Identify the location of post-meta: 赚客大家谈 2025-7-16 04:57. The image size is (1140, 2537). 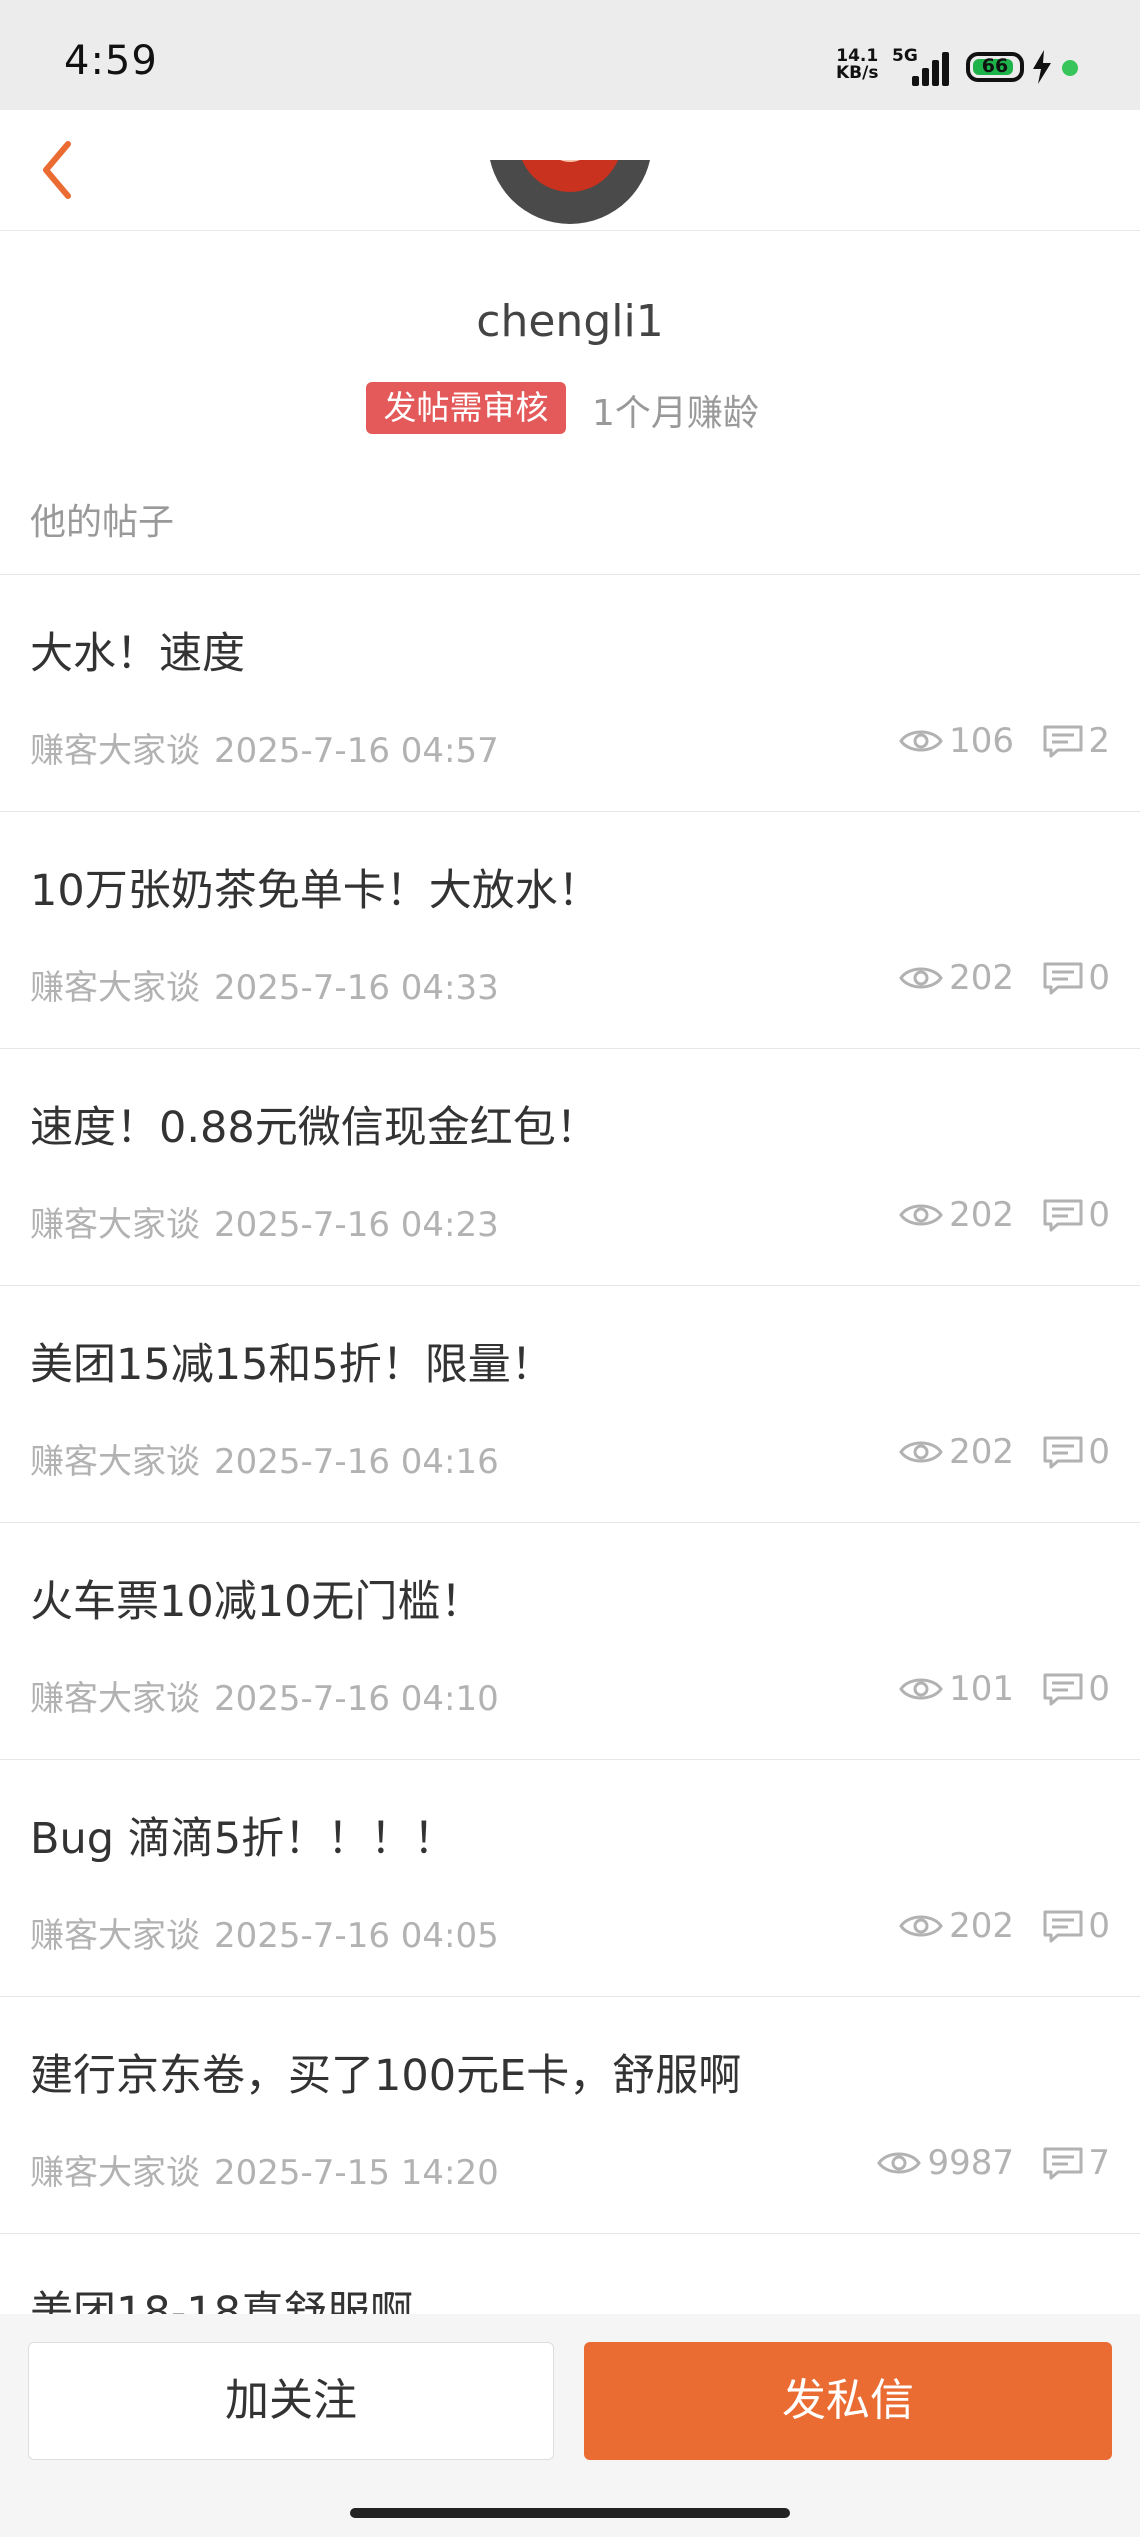
(264, 747).